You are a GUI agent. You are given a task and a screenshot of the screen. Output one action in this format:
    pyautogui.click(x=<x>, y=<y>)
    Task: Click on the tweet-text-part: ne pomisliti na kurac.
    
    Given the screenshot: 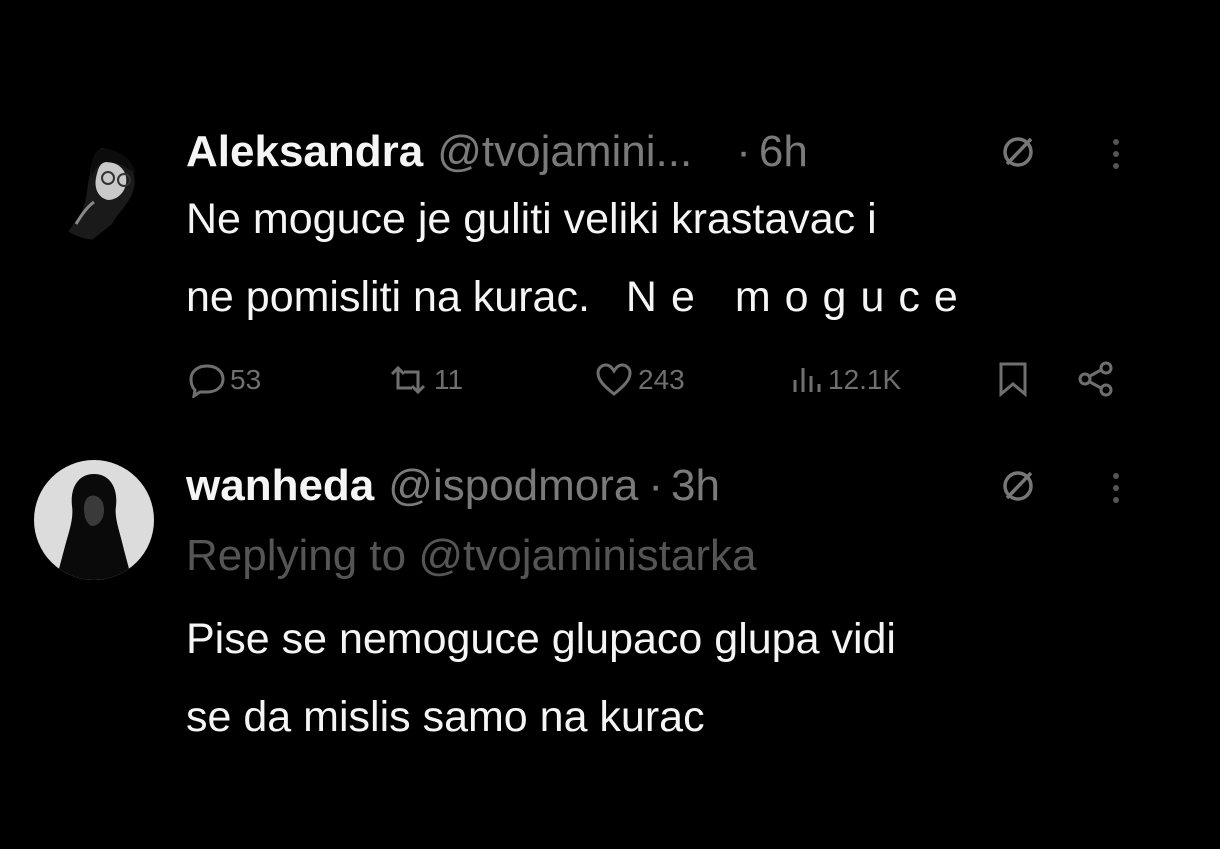 What is the action you would take?
    pyautogui.click(x=388, y=297)
    